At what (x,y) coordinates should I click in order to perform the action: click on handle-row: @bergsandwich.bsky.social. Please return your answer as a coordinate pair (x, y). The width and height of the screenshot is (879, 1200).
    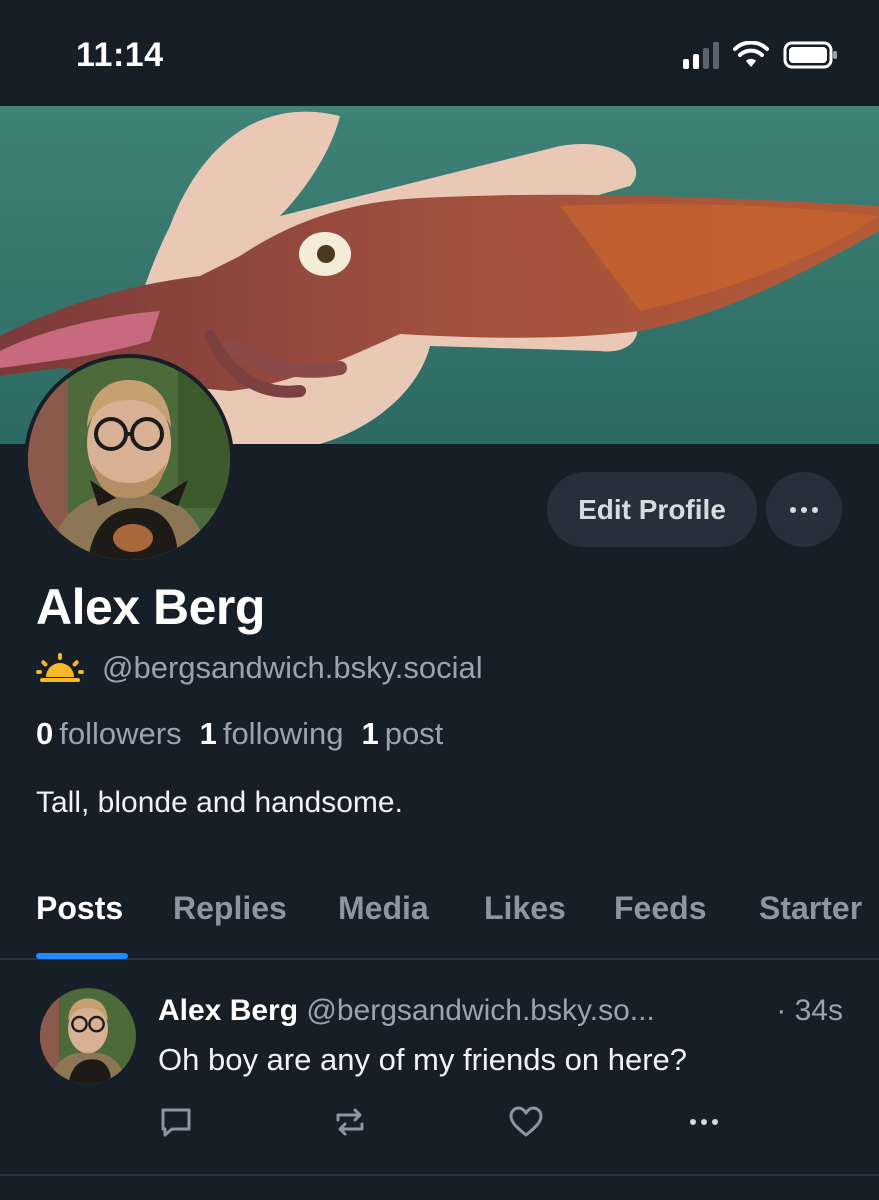
    Looking at the image, I should click on (259, 668).